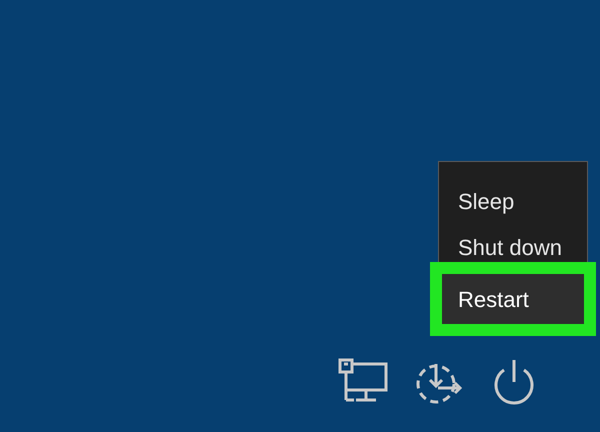 Image resolution: width=600 pixels, height=432 pixels. Describe the element at coordinates (513, 299) in the screenshot. I see `menu-item: Restart` at that location.